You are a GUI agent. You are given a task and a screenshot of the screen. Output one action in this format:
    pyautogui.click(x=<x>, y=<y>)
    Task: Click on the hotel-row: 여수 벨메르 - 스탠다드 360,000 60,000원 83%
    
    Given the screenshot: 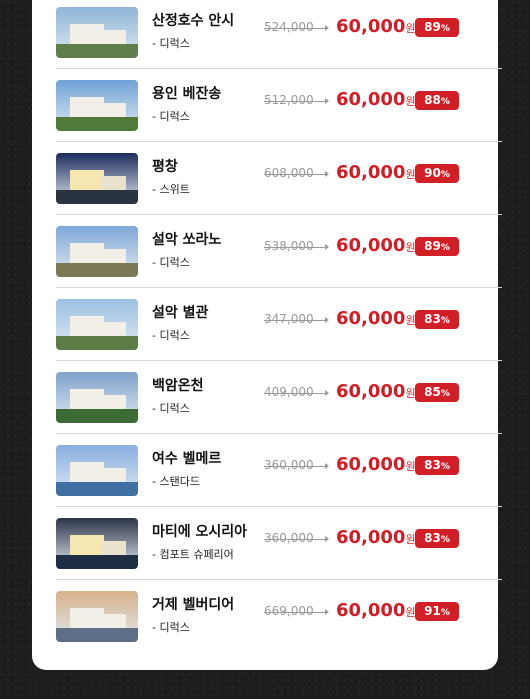 What is the action you would take?
    pyautogui.click(x=279, y=470)
    